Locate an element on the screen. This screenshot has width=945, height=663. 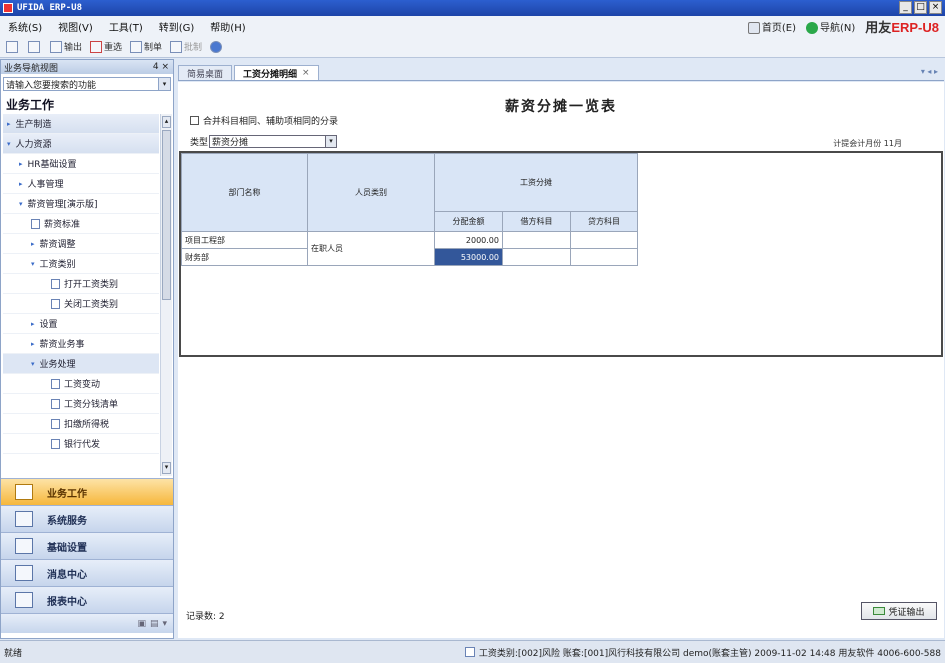
tree-item-label: 薪资标准 is located at coordinates (62, 225).